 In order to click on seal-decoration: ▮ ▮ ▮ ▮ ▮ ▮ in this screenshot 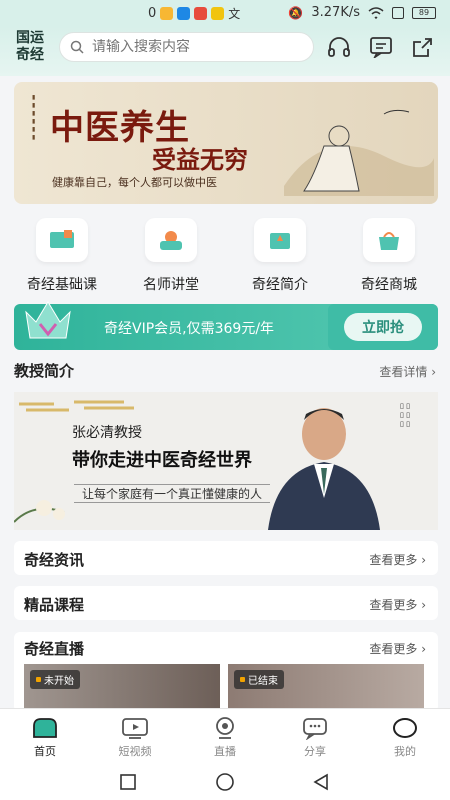, I will do `click(34, 117)`.